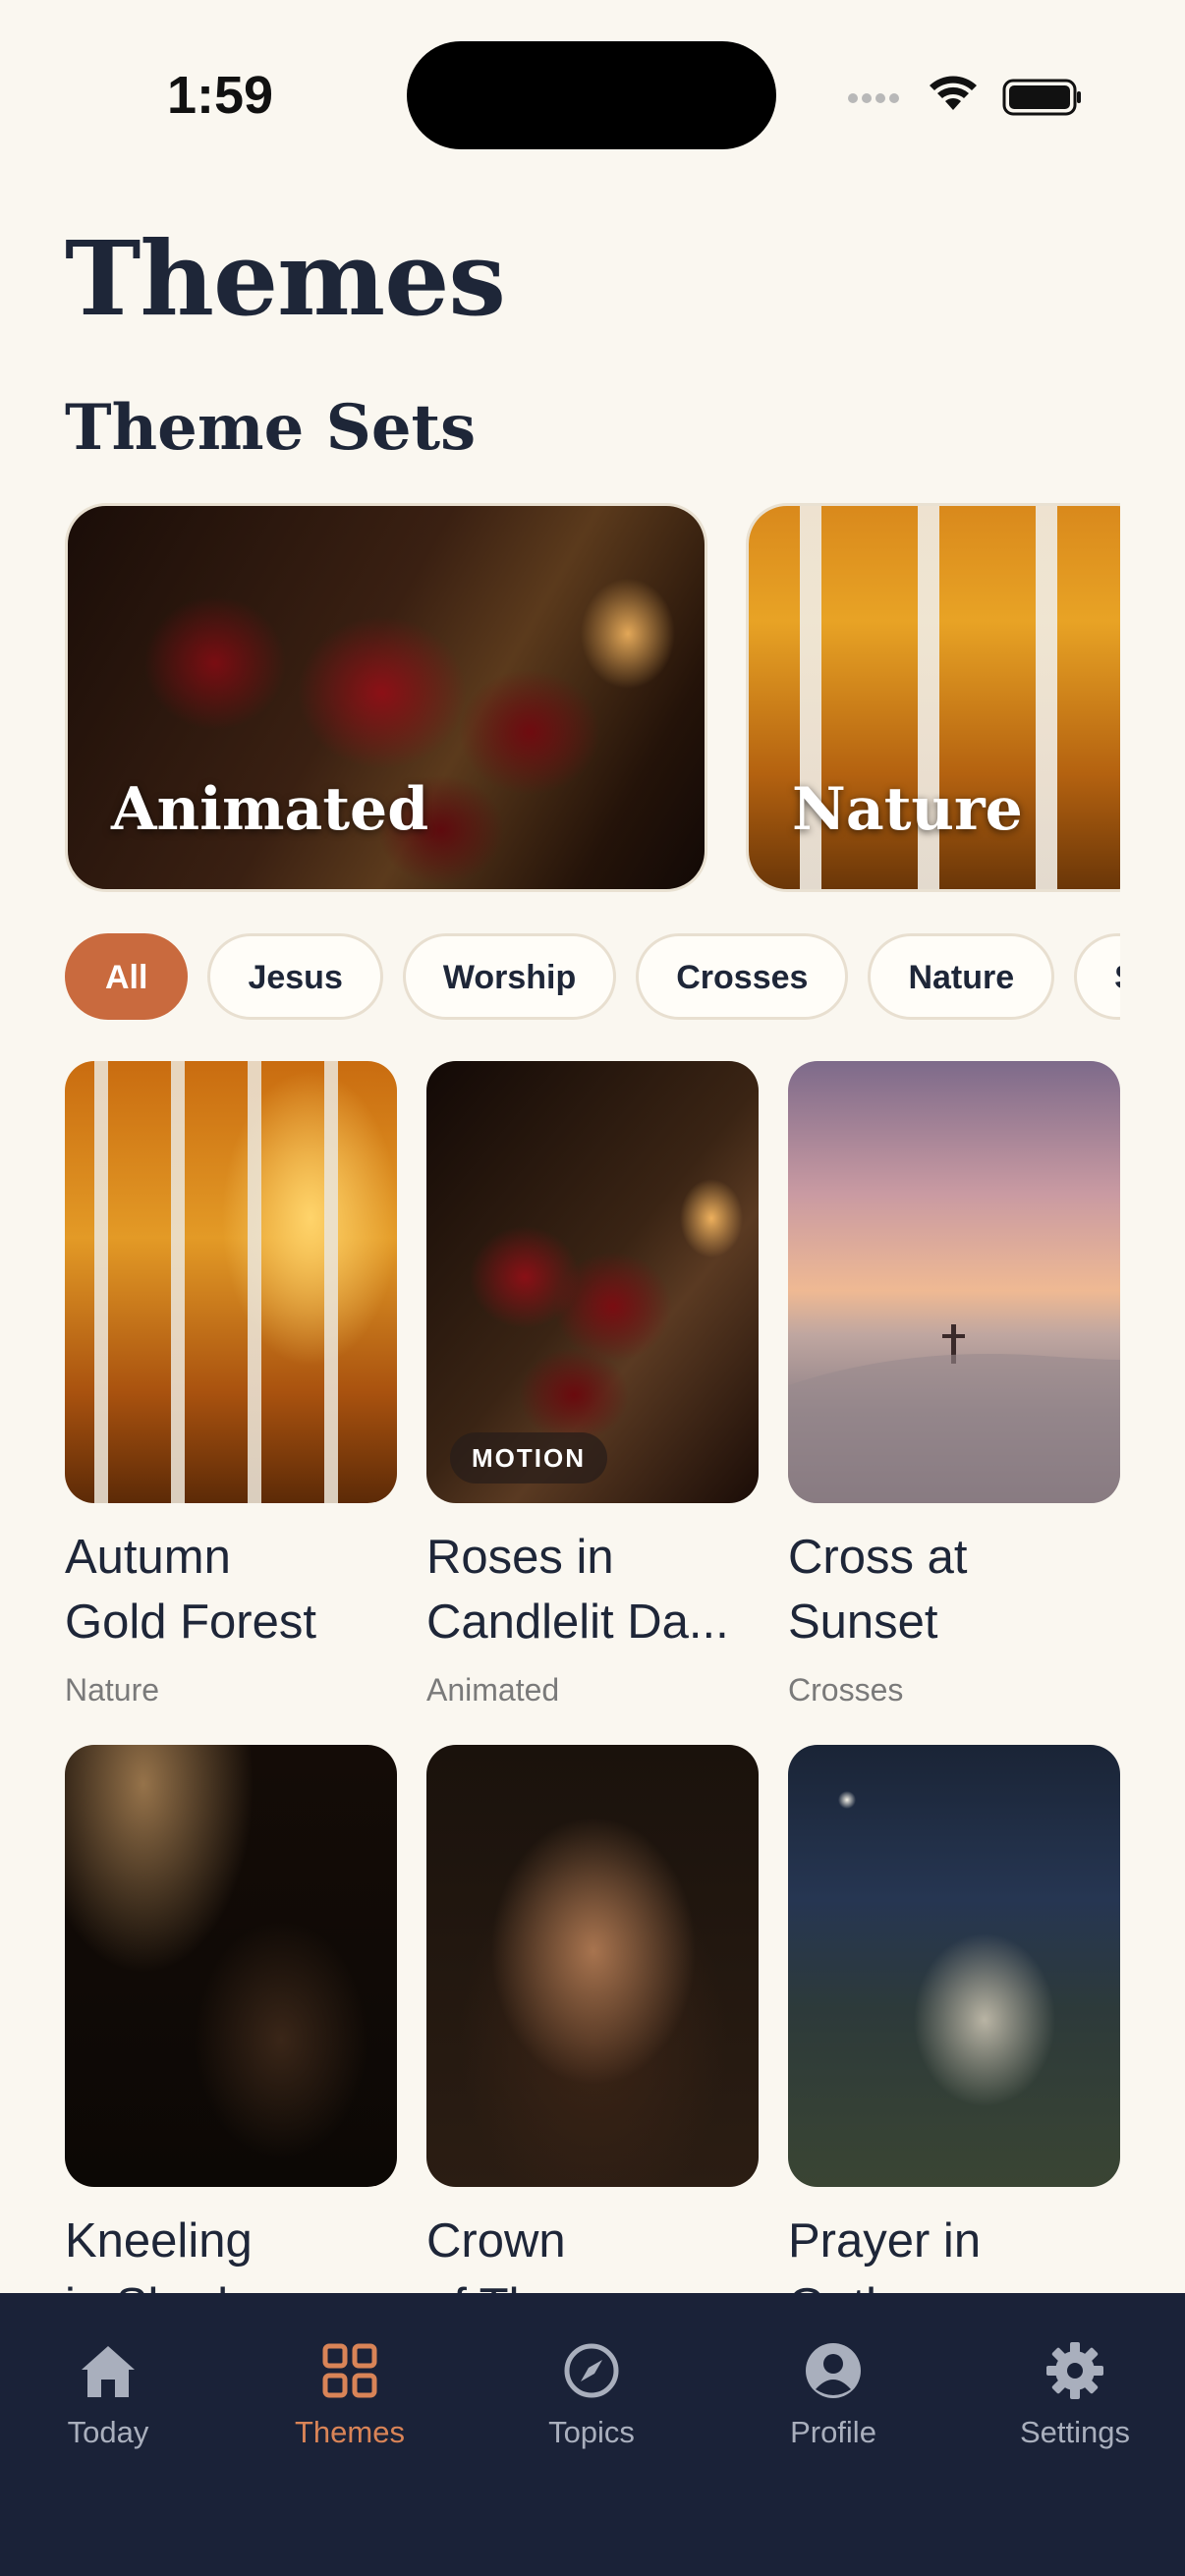 The height and width of the screenshot is (2576, 1185). I want to click on cellular-signal-icon, so click(874, 98).